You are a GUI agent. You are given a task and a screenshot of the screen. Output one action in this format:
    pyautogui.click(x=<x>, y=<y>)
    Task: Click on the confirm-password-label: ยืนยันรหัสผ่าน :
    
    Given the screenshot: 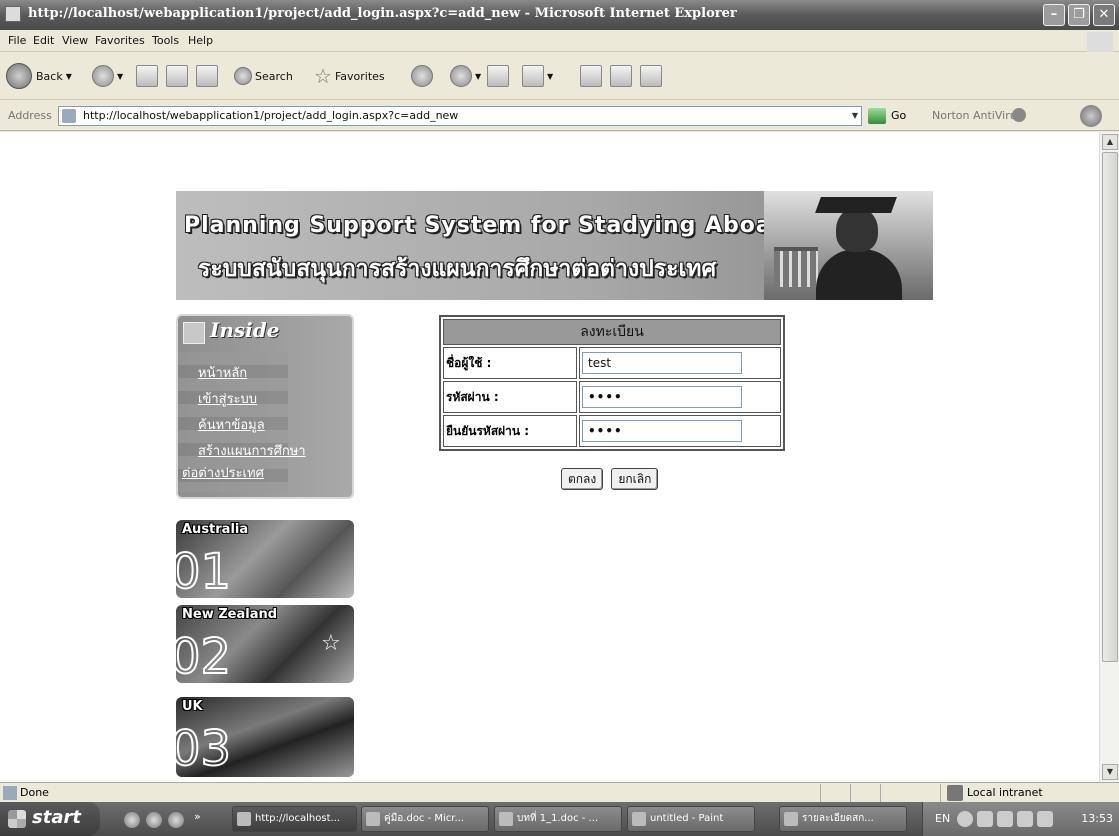 What is the action you would take?
    pyautogui.click(x=510, y=431)
    